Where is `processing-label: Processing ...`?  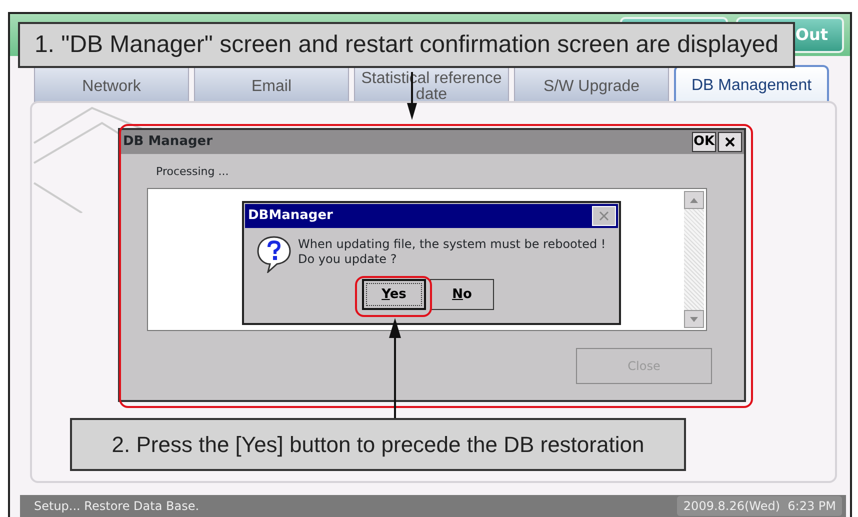 processing-label: Processing ... is located at coordinates (193, 172).